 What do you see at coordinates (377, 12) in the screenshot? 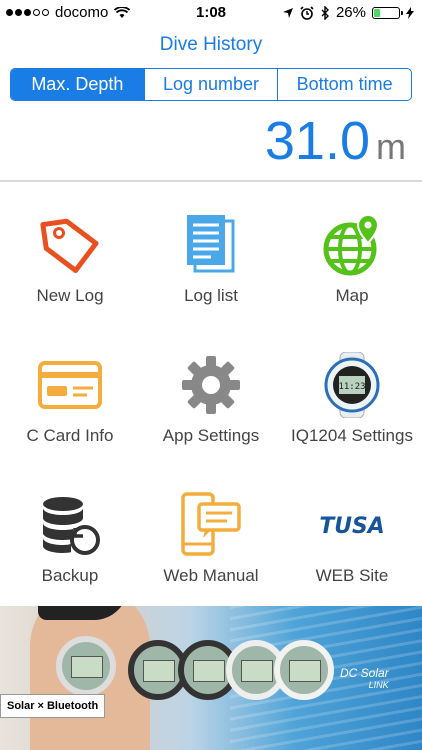
I see `battery-level` at bounding box center [377, 12].